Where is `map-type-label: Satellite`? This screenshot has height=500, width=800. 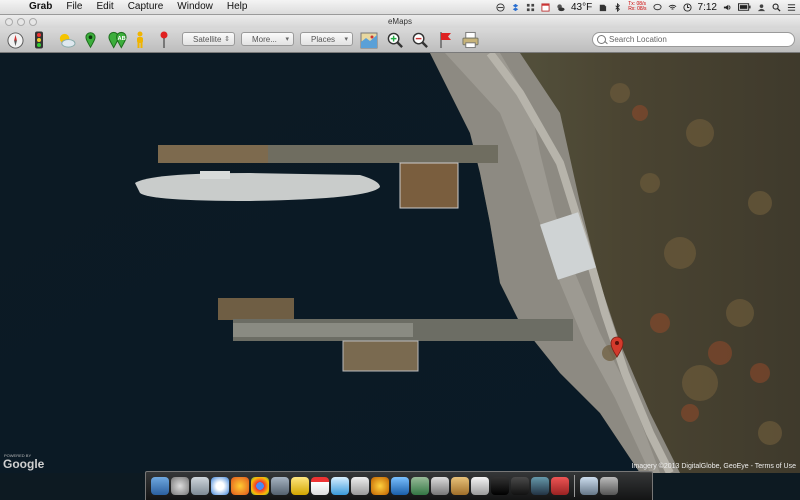
map-type-label: Satellite is located at coordinates (207, 39).